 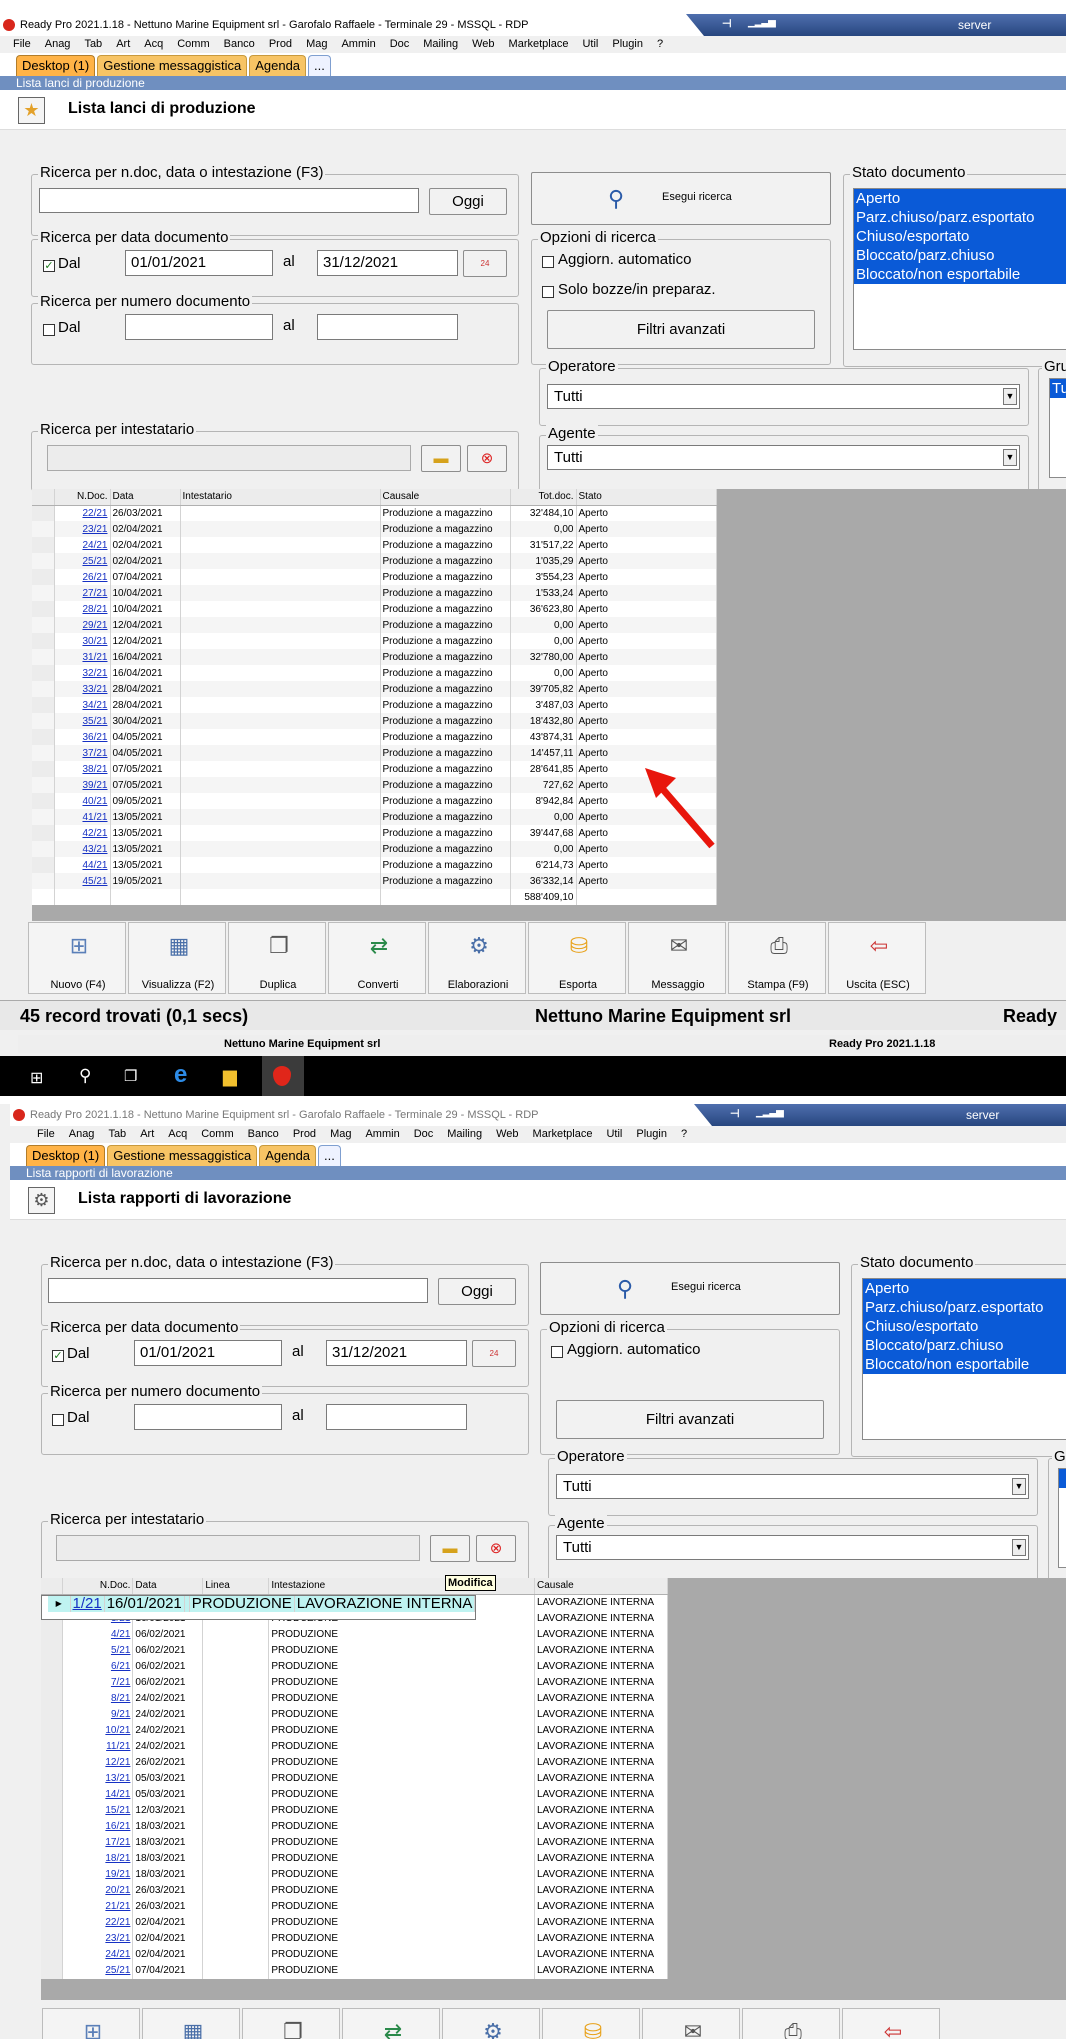 I want to click on doc-number-link: 18/21, so click(x=117, y=1858).